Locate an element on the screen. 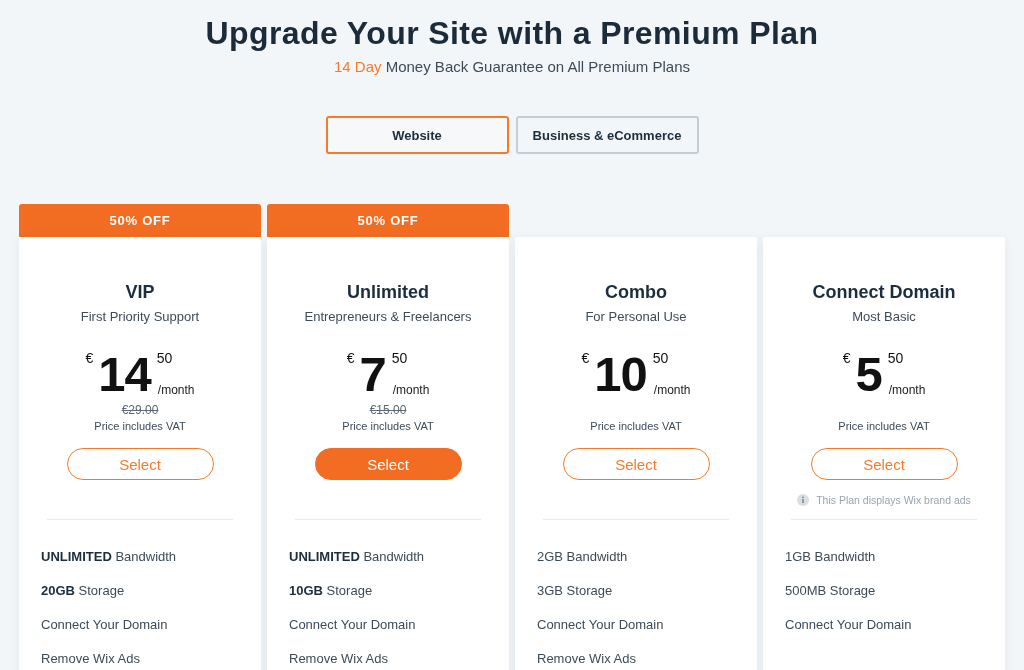 Image resolution: width=1024 pixels, height=670 pixels. info-icon is located at coordinates (803, 500).